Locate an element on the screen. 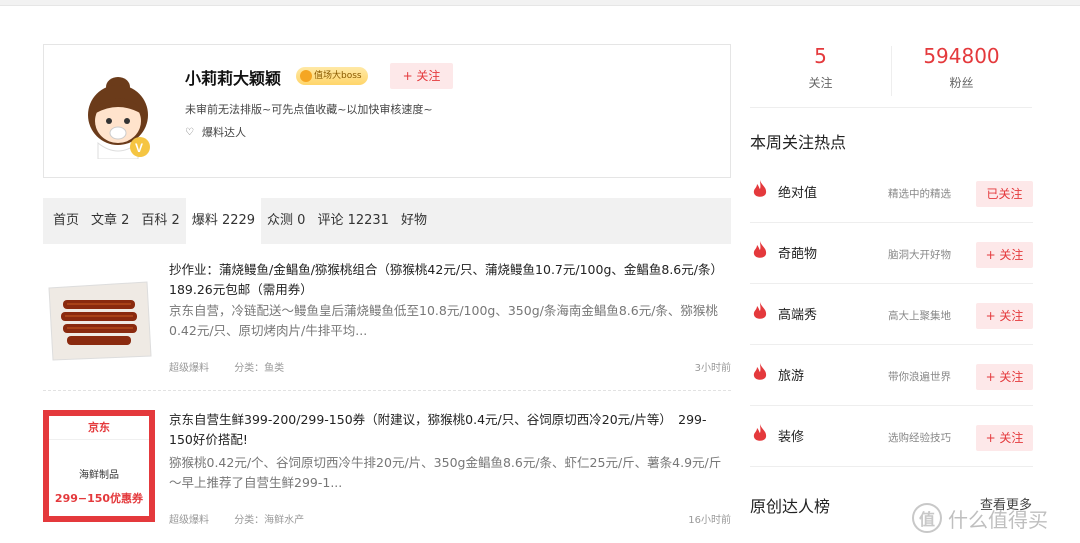  hot-topic-row: 旅游 带你浪遍世界 + 关注 is located at coordinates (891, 375).